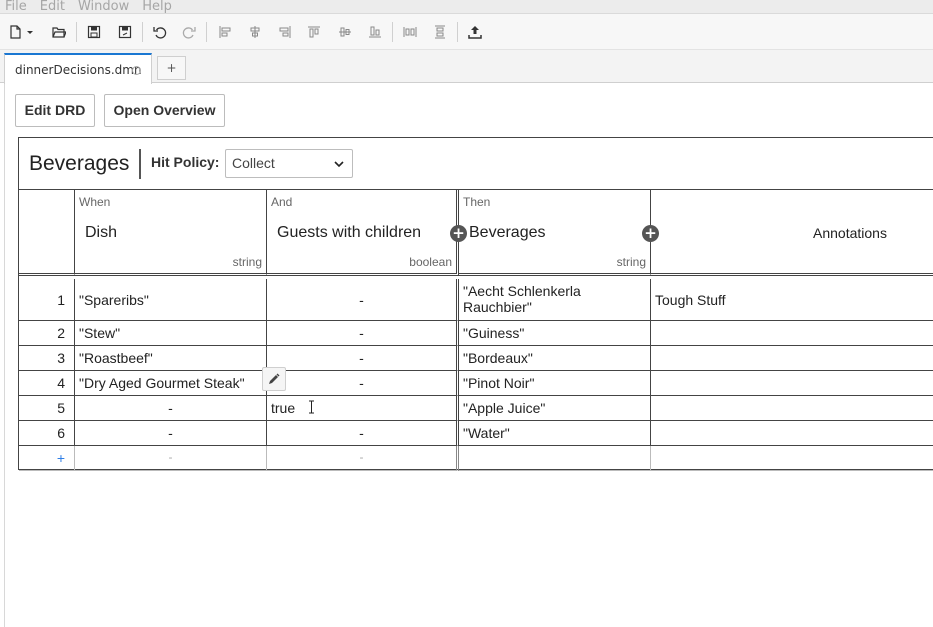 Image resolution: width=933 pixels, height=627 pixels. What do you see at coordinates (247, 262) in the screenshot?
I see `input-type: string` at bounding box center [247, 262].